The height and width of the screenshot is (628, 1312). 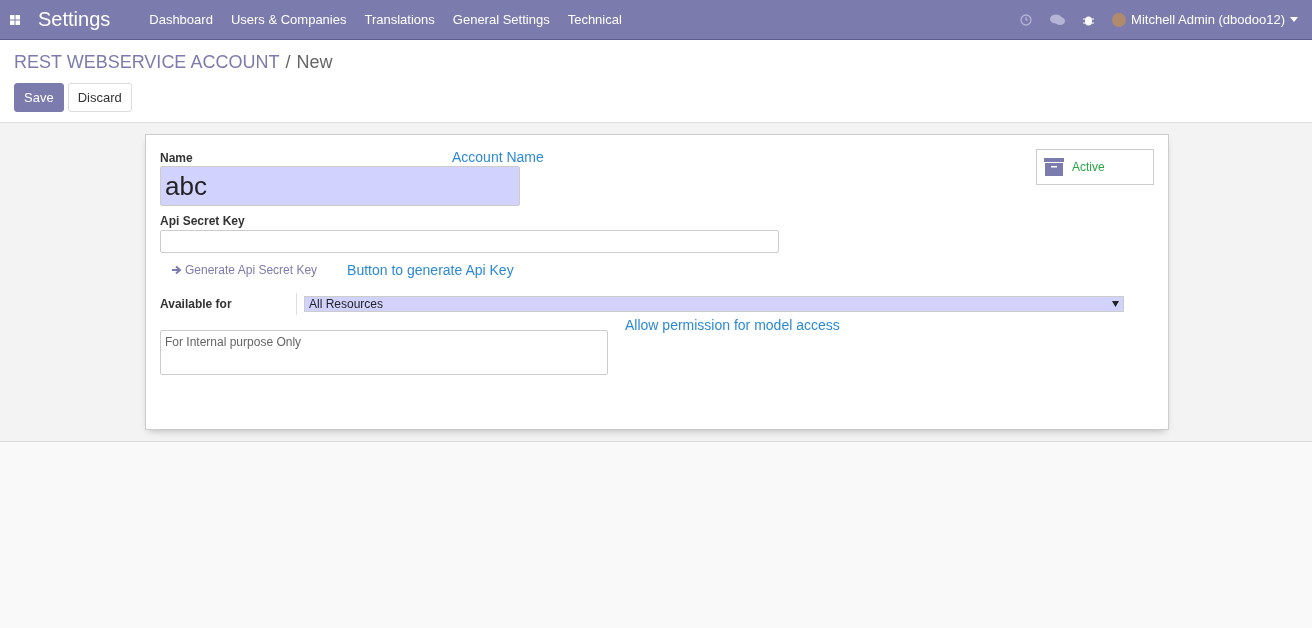 I want to click on menu-item: General Settings, so click(x=501, y=19).